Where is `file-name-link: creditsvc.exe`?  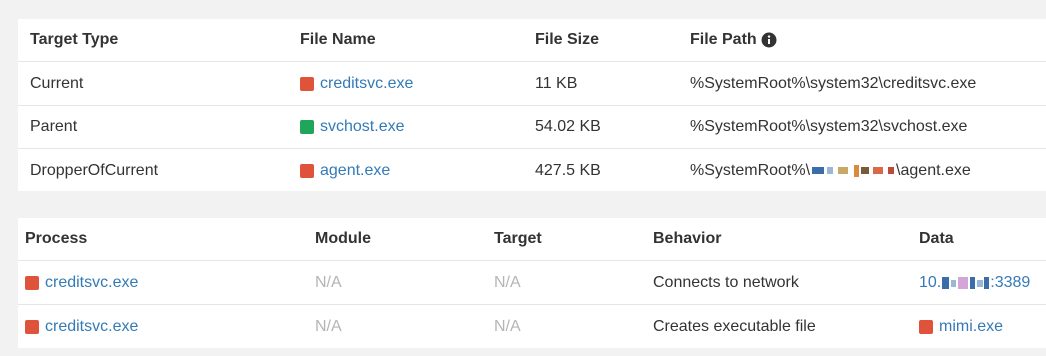
file-name-link: creditsvc.exe is located at coordinates (366, 84).